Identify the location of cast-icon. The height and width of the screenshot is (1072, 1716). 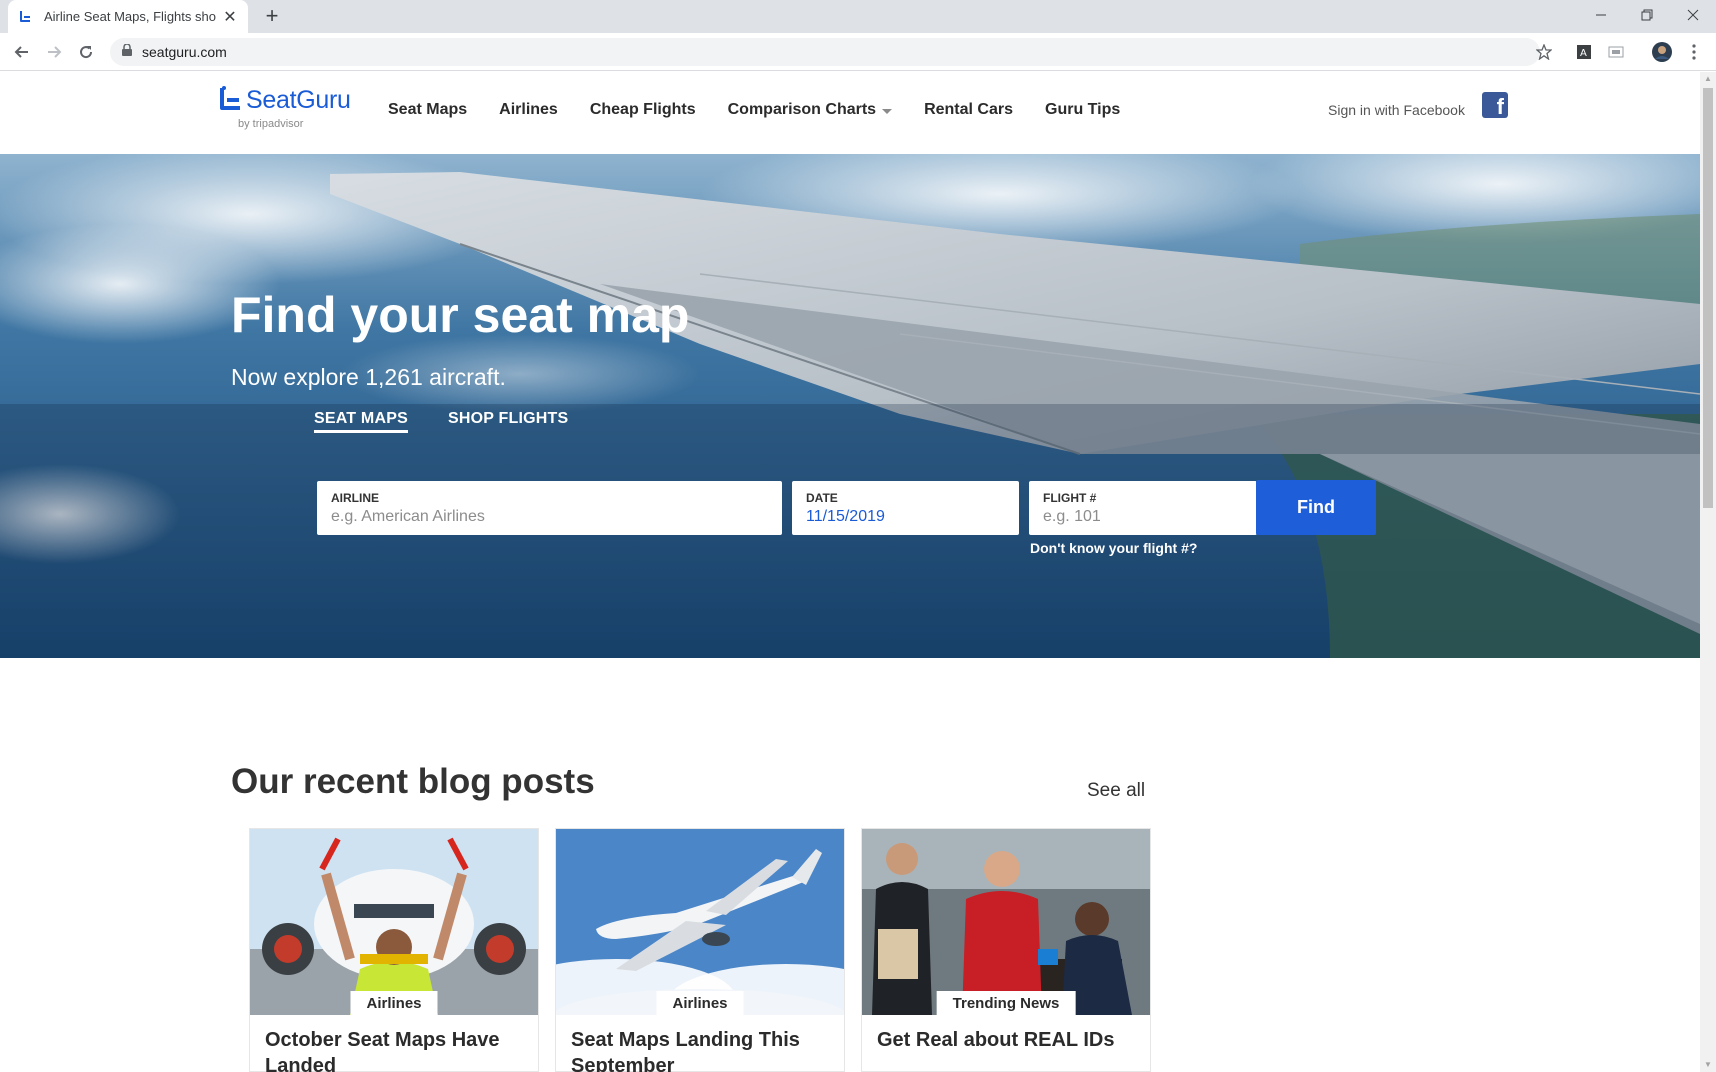
(1616, 52).